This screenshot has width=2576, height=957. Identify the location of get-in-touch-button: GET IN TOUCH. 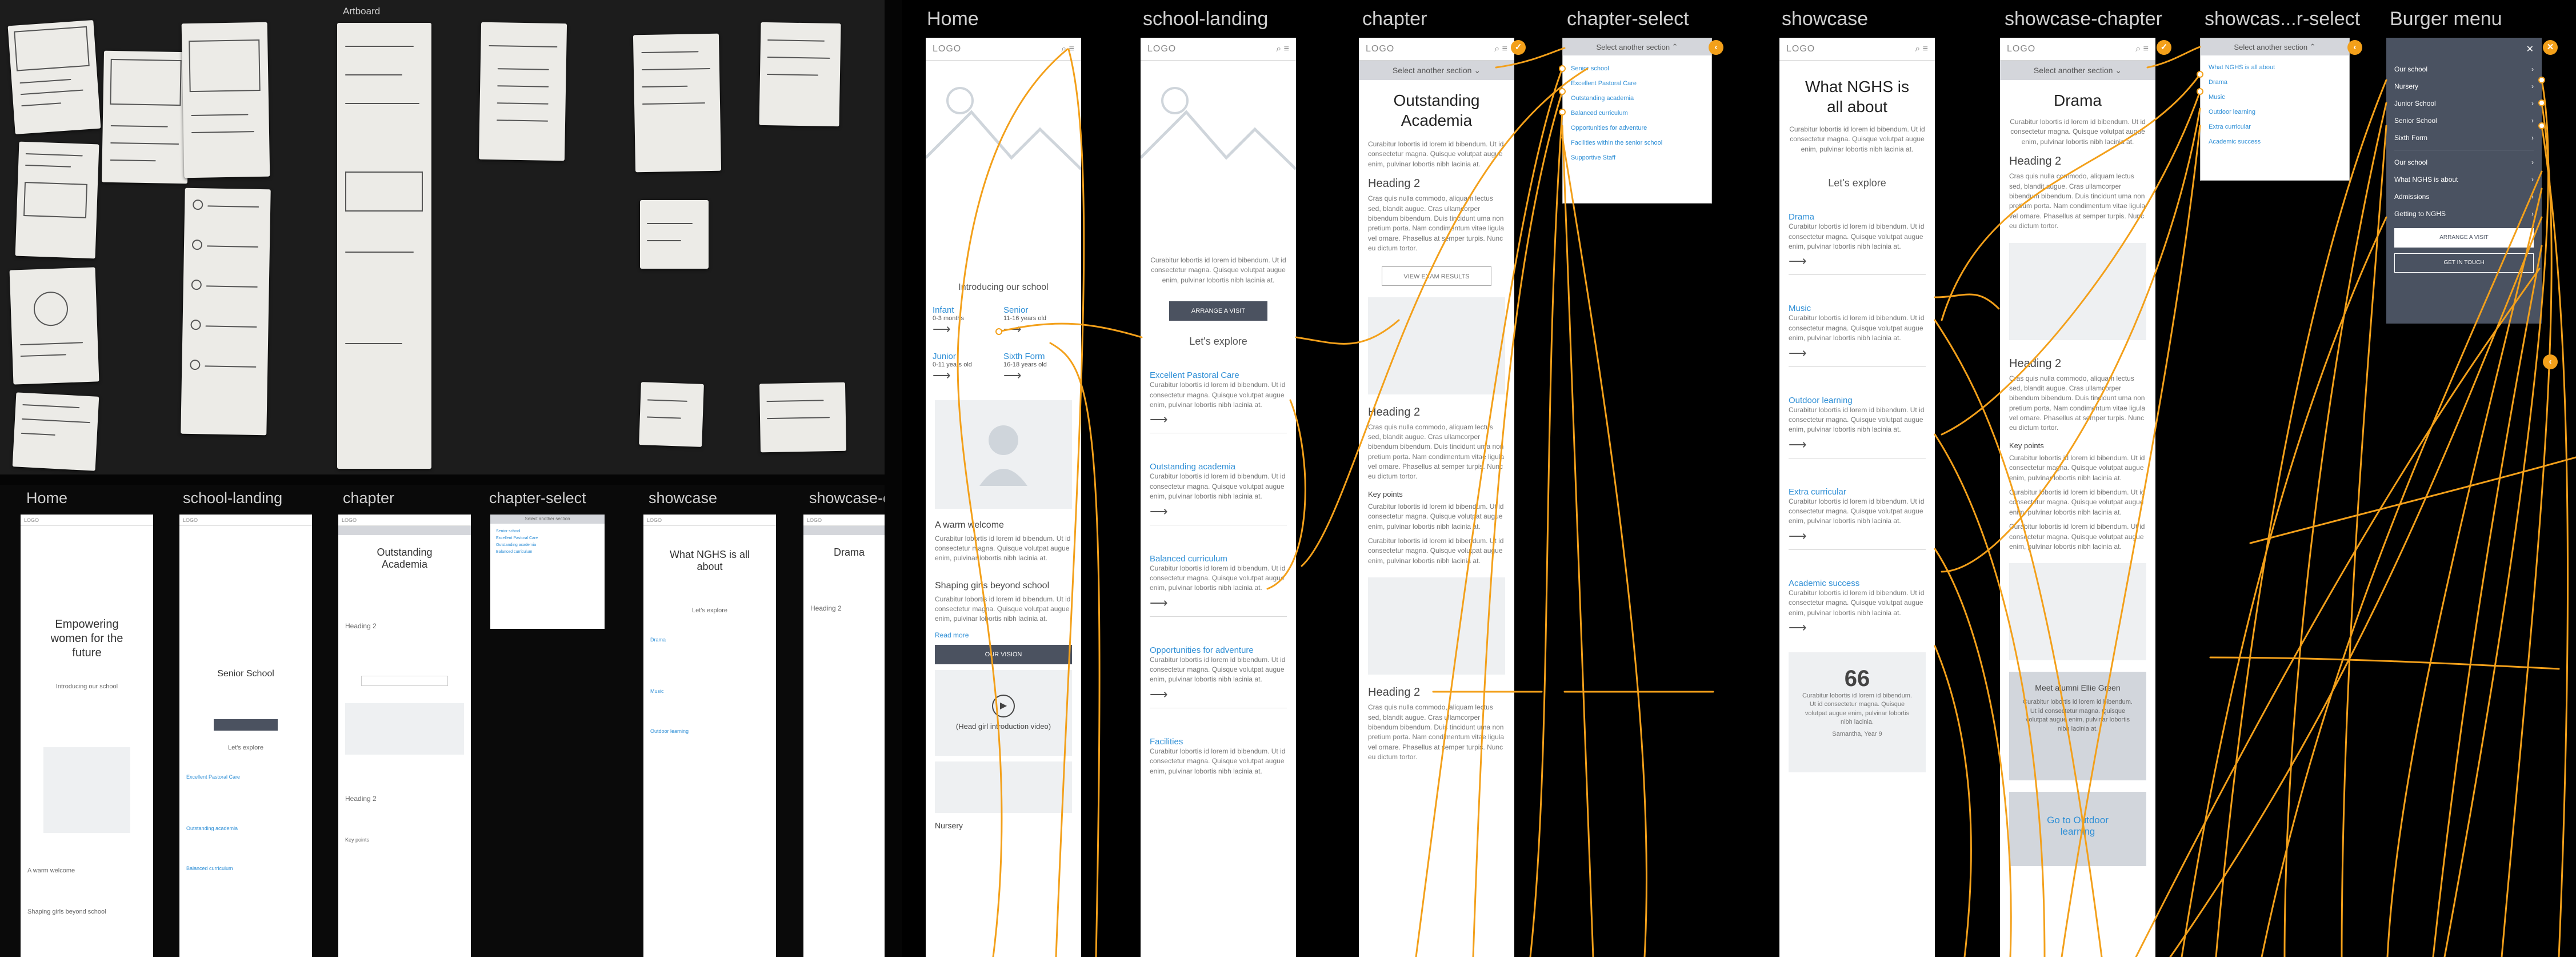
(2464, 263).